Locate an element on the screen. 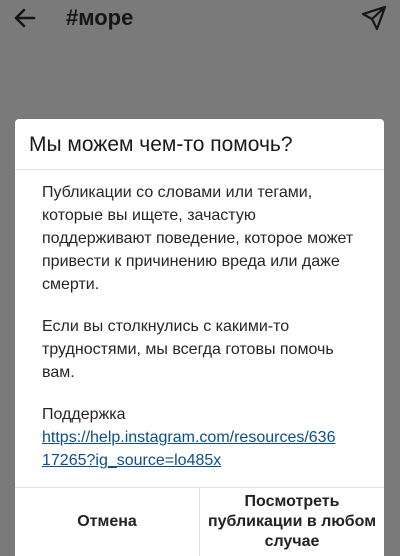 The height and width of the screenshot is (556, 400). view-anyway-button: Посмотреть публикации в любом случае is located at coordinates (292, 522).